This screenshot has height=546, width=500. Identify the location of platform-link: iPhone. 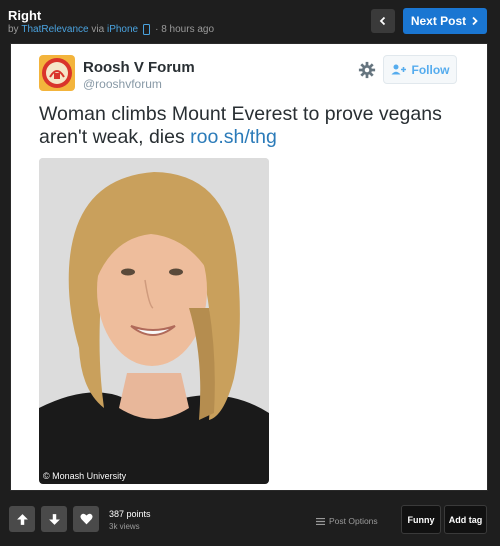
(122, 29).